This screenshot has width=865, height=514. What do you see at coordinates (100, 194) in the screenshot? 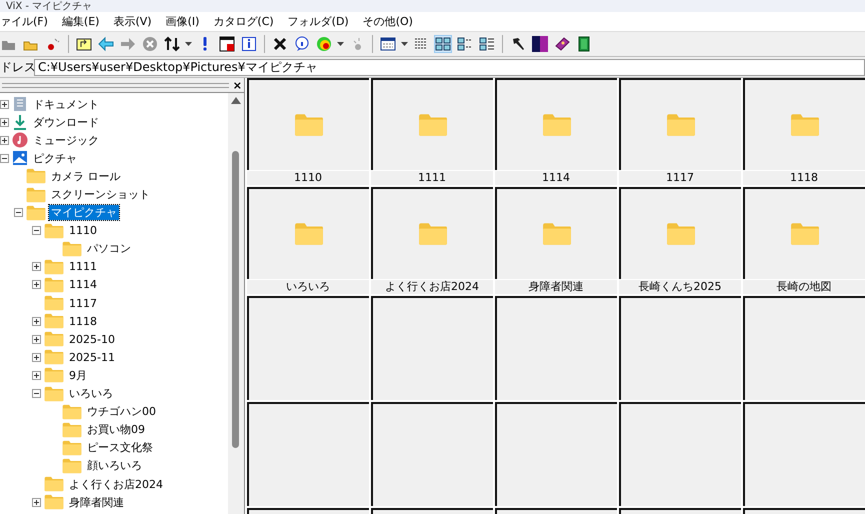
I see `tree-item: スクリーンショット` at bounding box center [100, 194].